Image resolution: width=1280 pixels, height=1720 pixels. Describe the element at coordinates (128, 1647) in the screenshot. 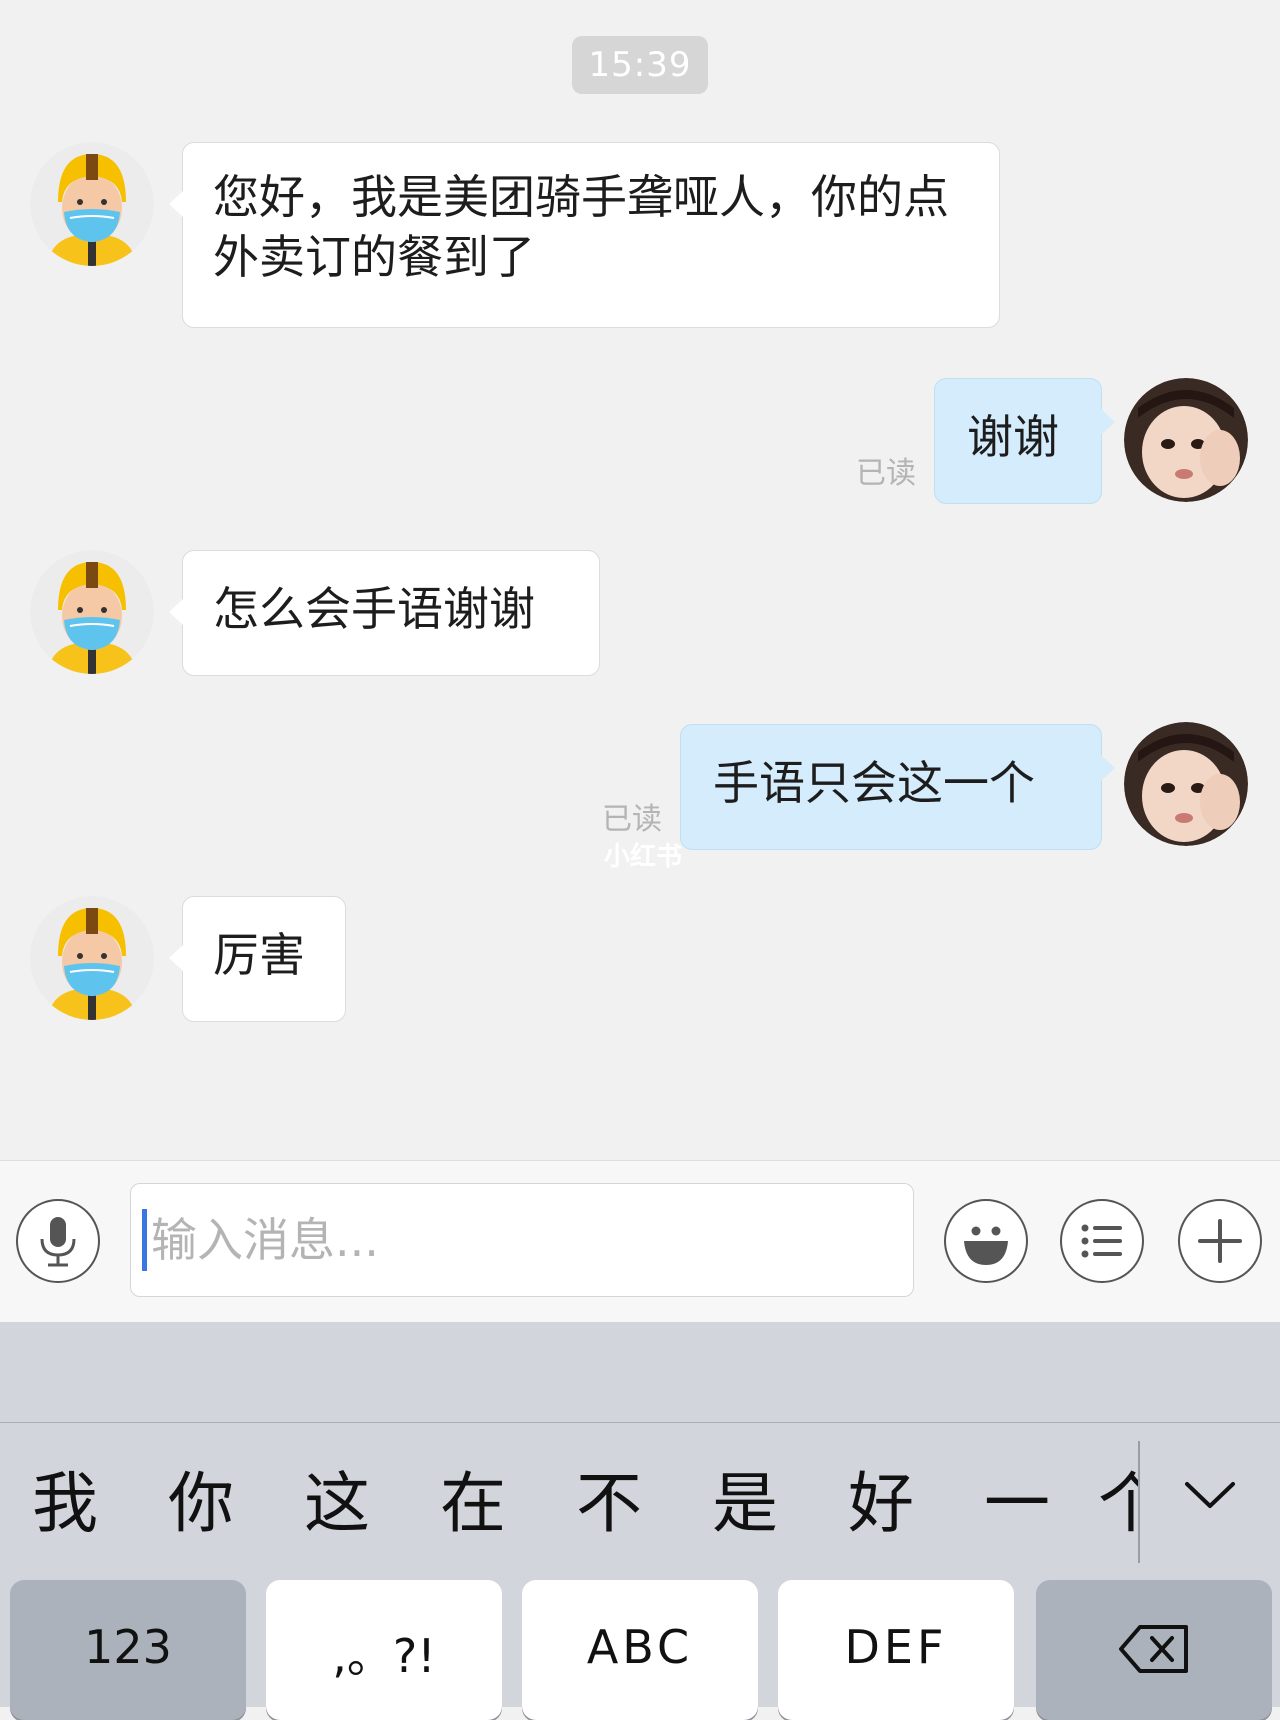

I see `key-label: 123` at that location.